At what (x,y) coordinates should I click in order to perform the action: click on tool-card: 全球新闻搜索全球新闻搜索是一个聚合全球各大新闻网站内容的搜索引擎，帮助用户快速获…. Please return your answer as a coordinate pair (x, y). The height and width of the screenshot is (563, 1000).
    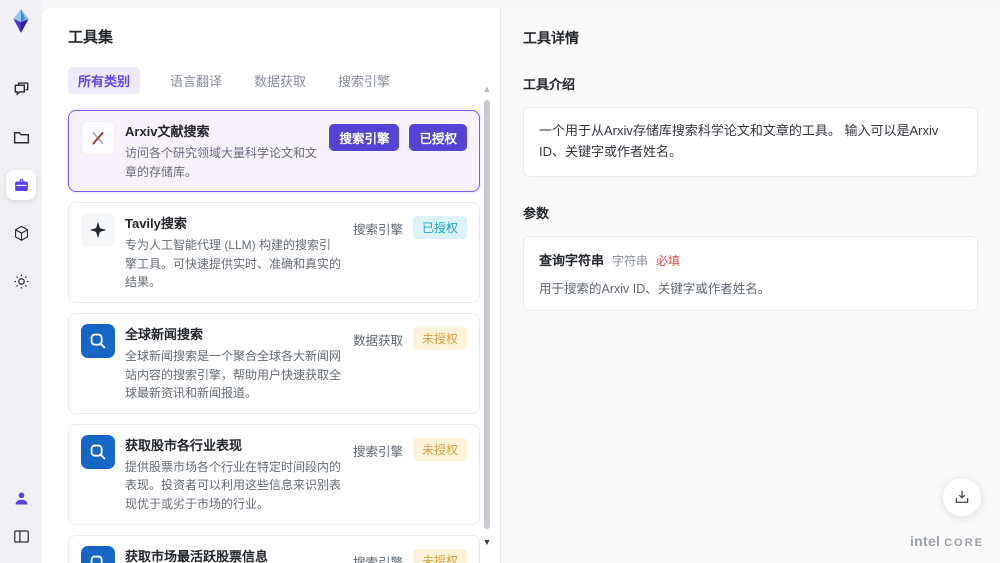
    Looking at the image, I should click on (274, 363).